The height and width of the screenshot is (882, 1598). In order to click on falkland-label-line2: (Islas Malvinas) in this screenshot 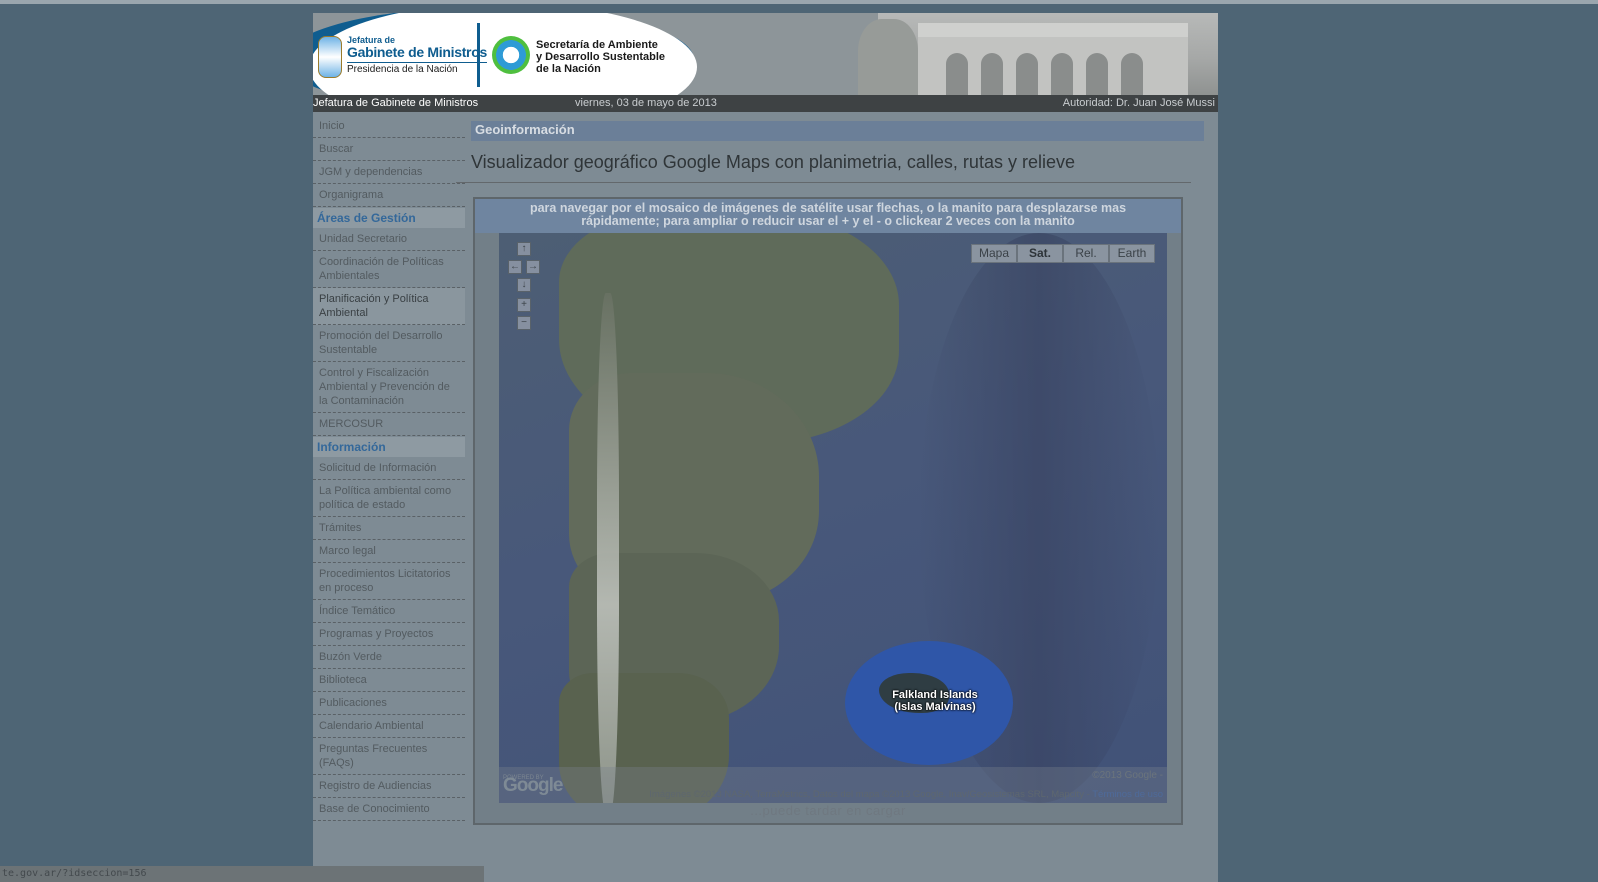, I will do `click(935, 707)`.